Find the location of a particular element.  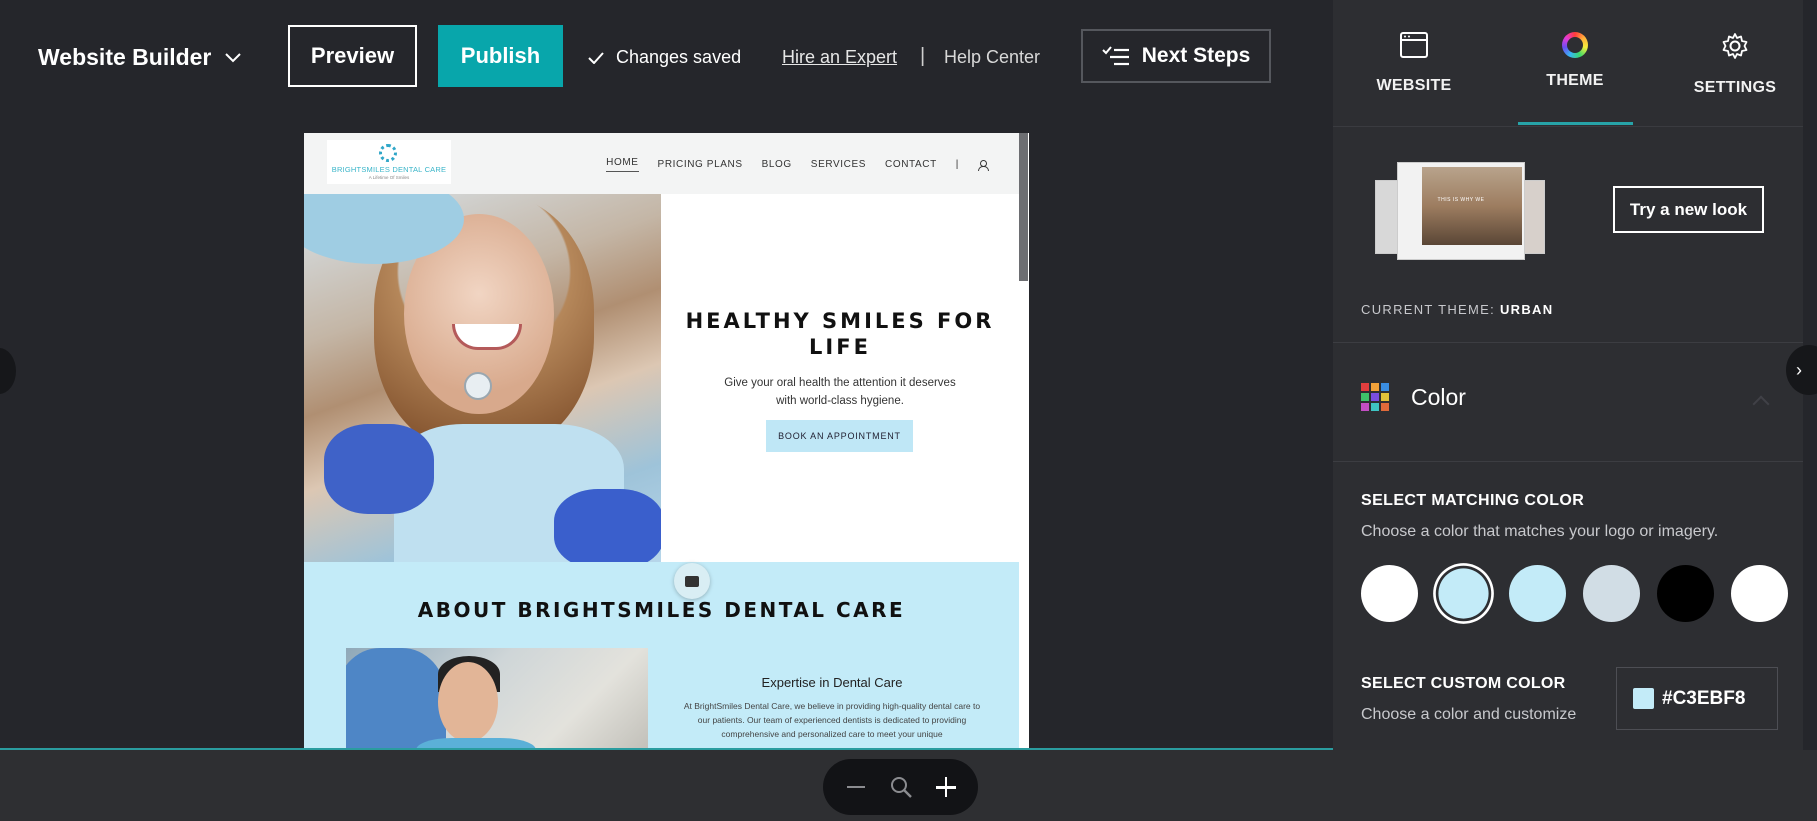

tab-settings: SETTINGS is located at coordinates (1735, 64).